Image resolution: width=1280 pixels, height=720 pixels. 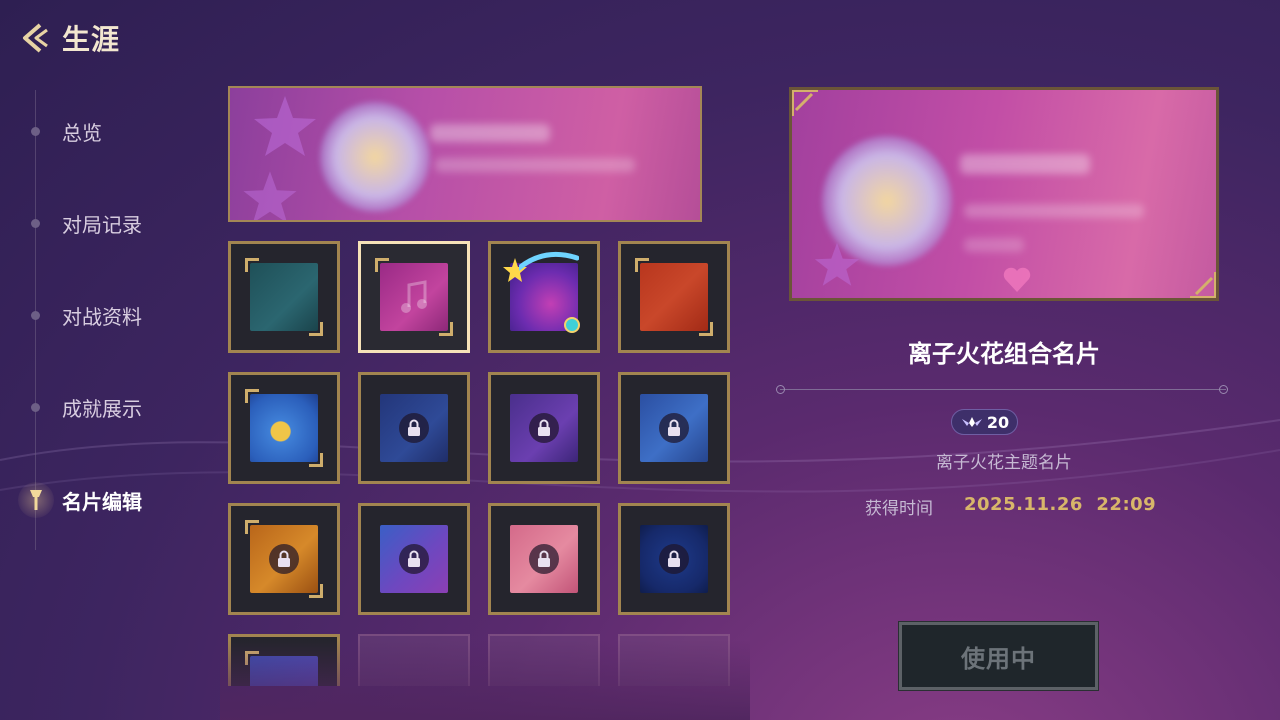 I want to click on in-use-button-label: 使用中, so click(x=998, y=658).